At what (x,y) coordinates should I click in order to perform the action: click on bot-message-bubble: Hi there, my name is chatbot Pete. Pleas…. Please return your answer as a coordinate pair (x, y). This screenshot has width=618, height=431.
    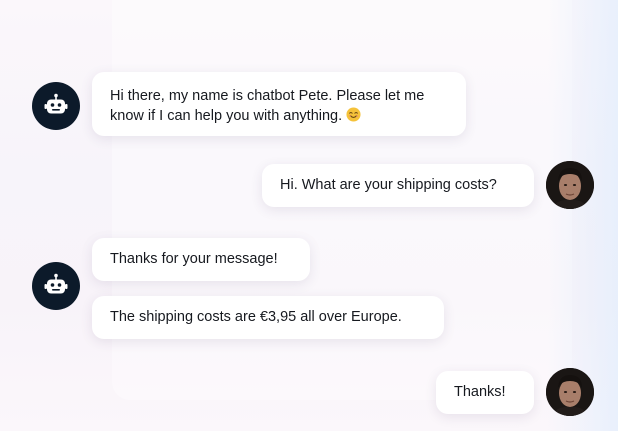
    Looking at the image, I should click on (279, 104).